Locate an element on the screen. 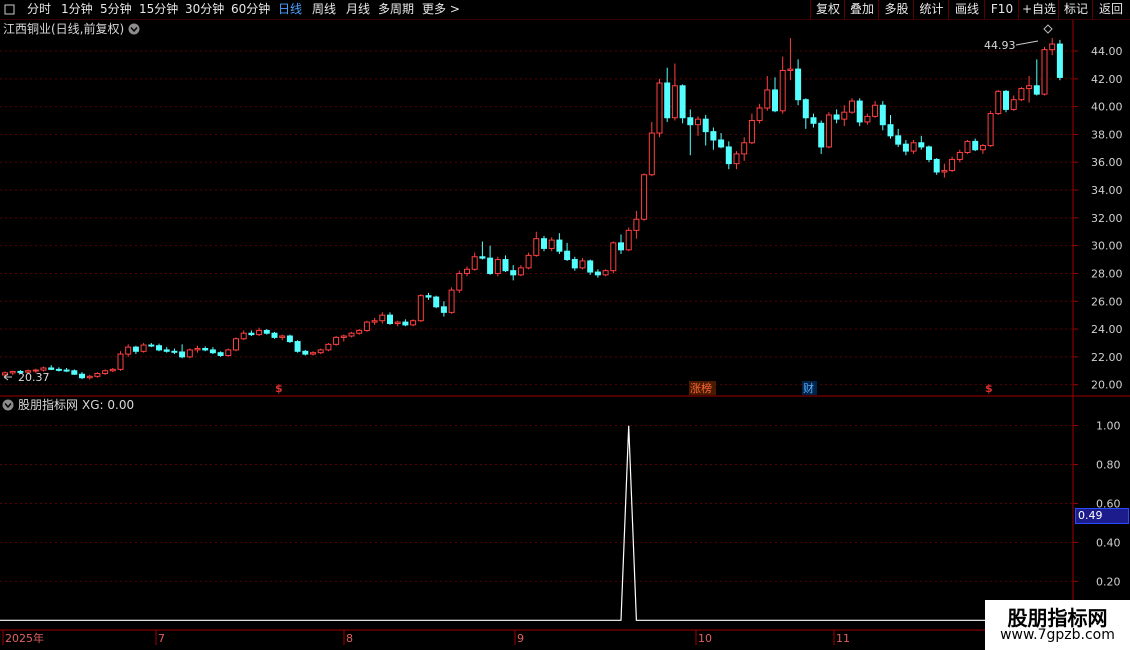  time-axis-label: 9 is located at coordinates (520, 638).